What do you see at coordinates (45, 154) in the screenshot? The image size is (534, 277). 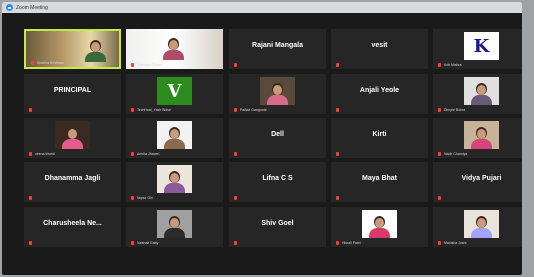 I see `participant-name-label: veena trivedi` at bounding box center [45, 154].